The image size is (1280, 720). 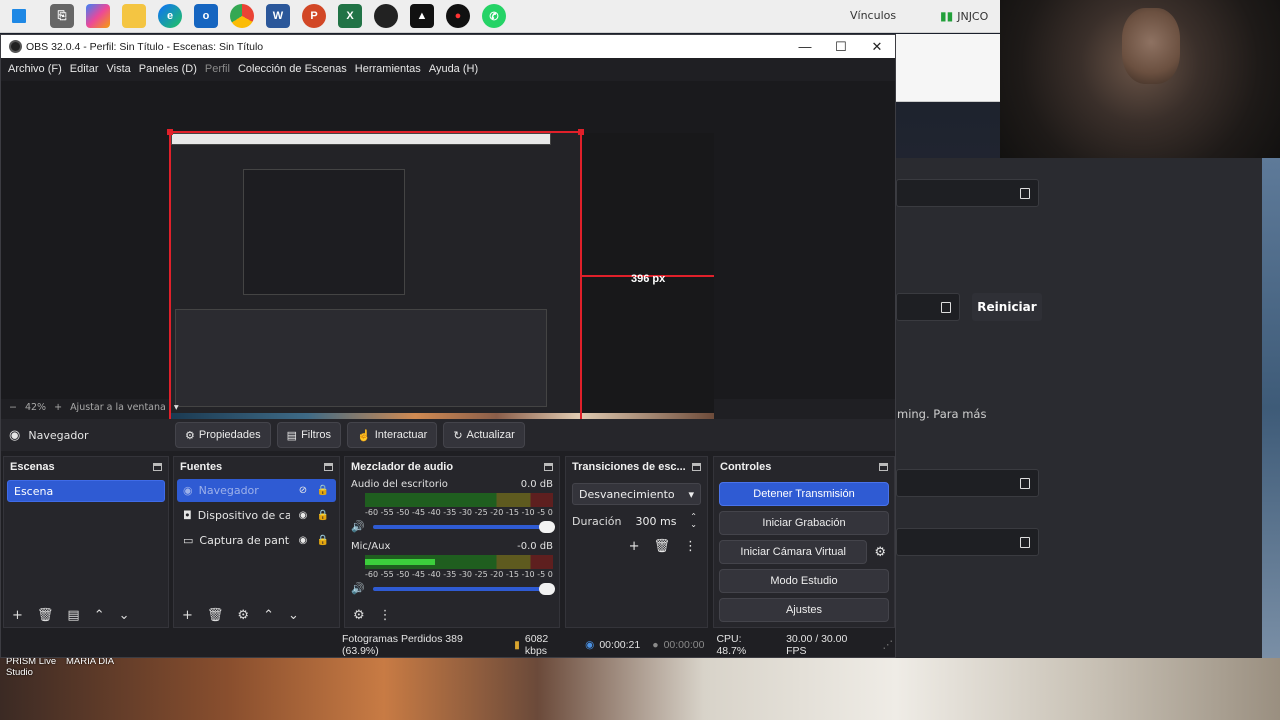 What do you see at coordinates (656, 521) in the screenshot?
I see `duration-value: 300 ms` at bounding box center [656, 521].